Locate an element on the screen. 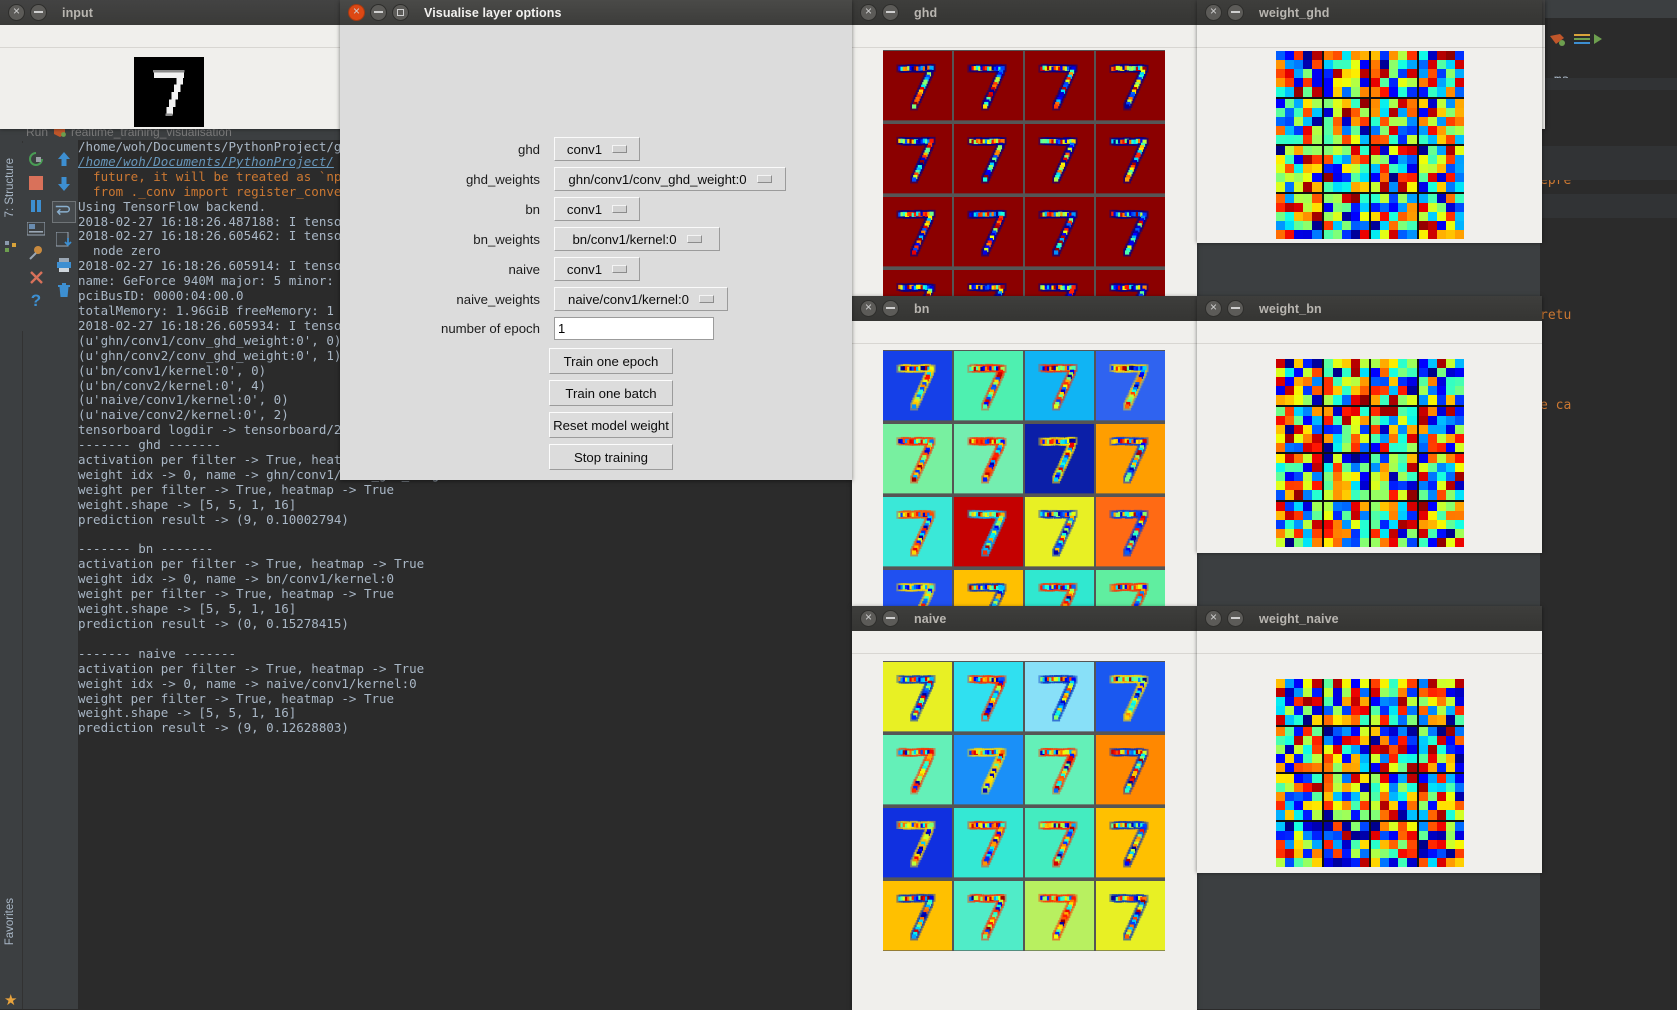 The image size is (1677, 1010). rerun-icon is located at coordinates (36, 159).